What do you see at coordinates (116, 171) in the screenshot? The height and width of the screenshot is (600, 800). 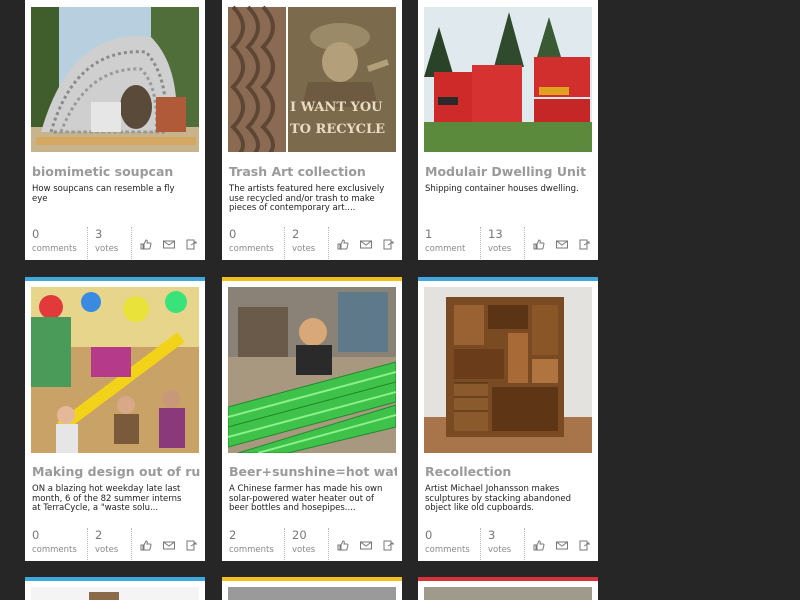 I see `project-title: biomimetic soupcan` at bounding box center [116, 171].